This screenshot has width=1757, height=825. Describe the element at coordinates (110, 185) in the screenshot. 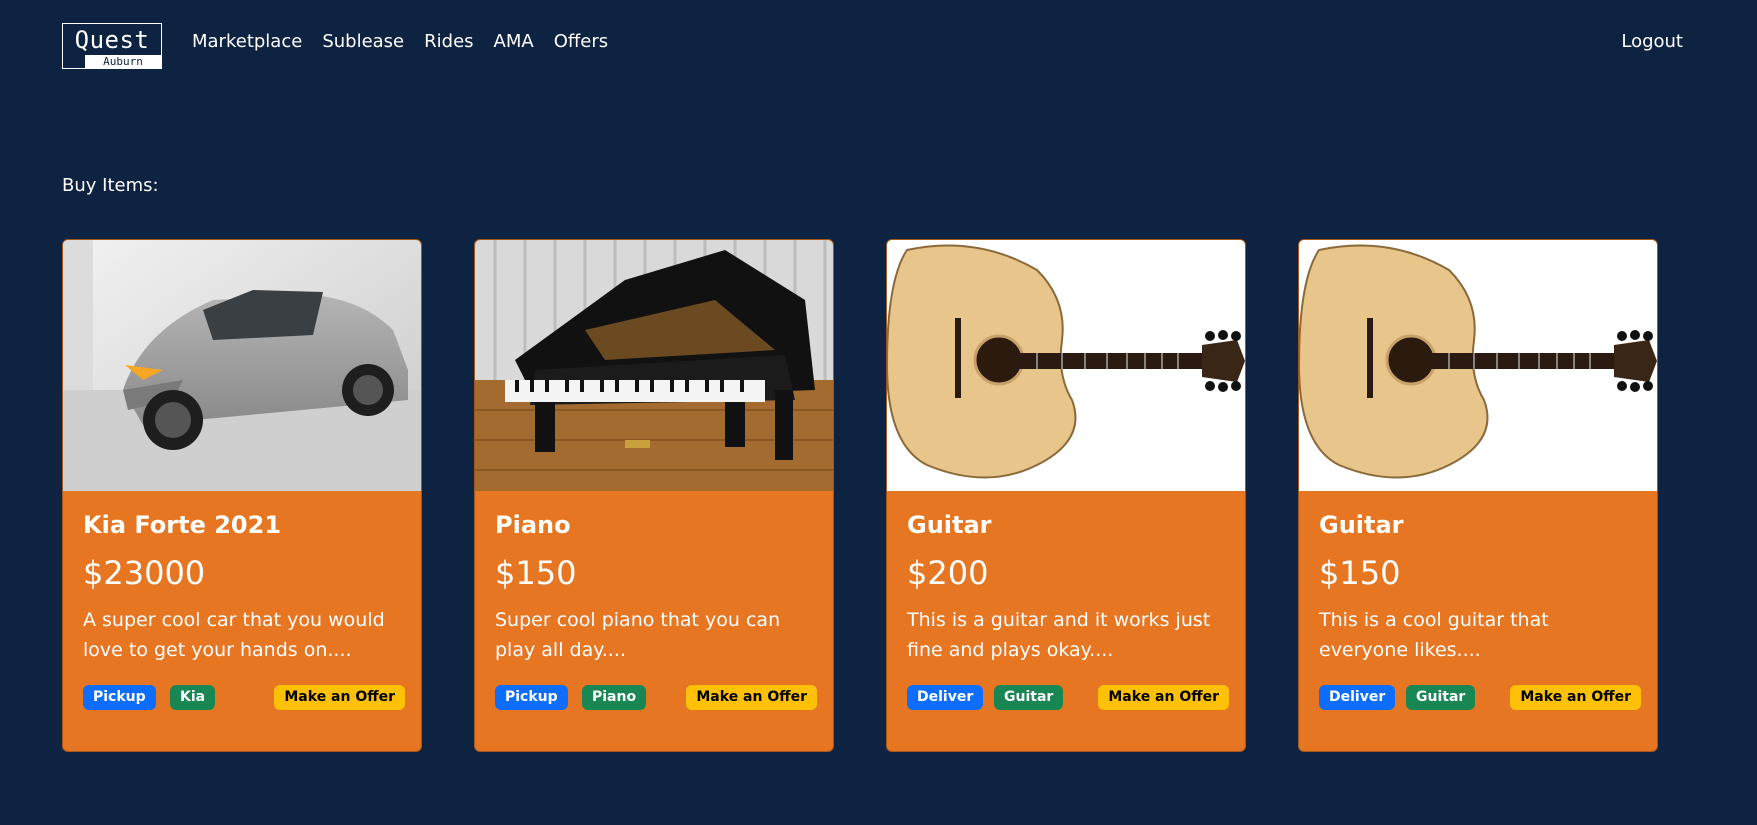

I see `section-title: Buy Items:` at that location.